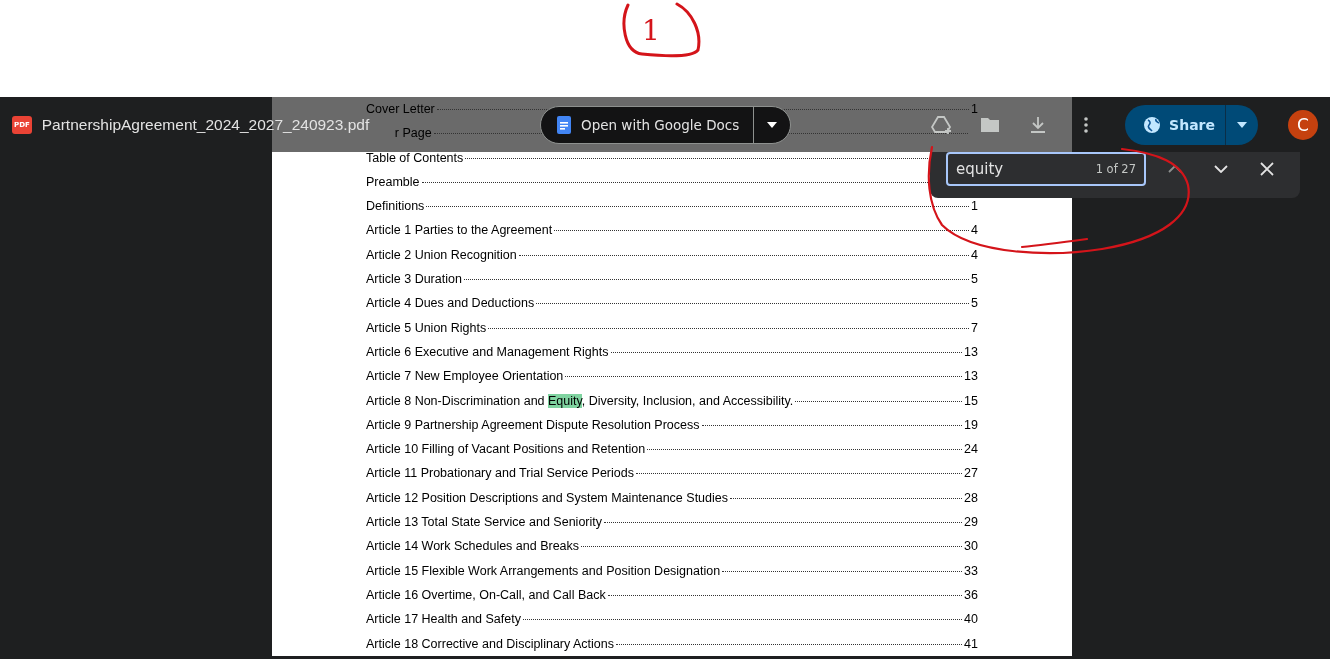 This screenshot has height=659, width=1330. I want to click on toc-entry: Article 17 Health and Safety, so click(443, 619).